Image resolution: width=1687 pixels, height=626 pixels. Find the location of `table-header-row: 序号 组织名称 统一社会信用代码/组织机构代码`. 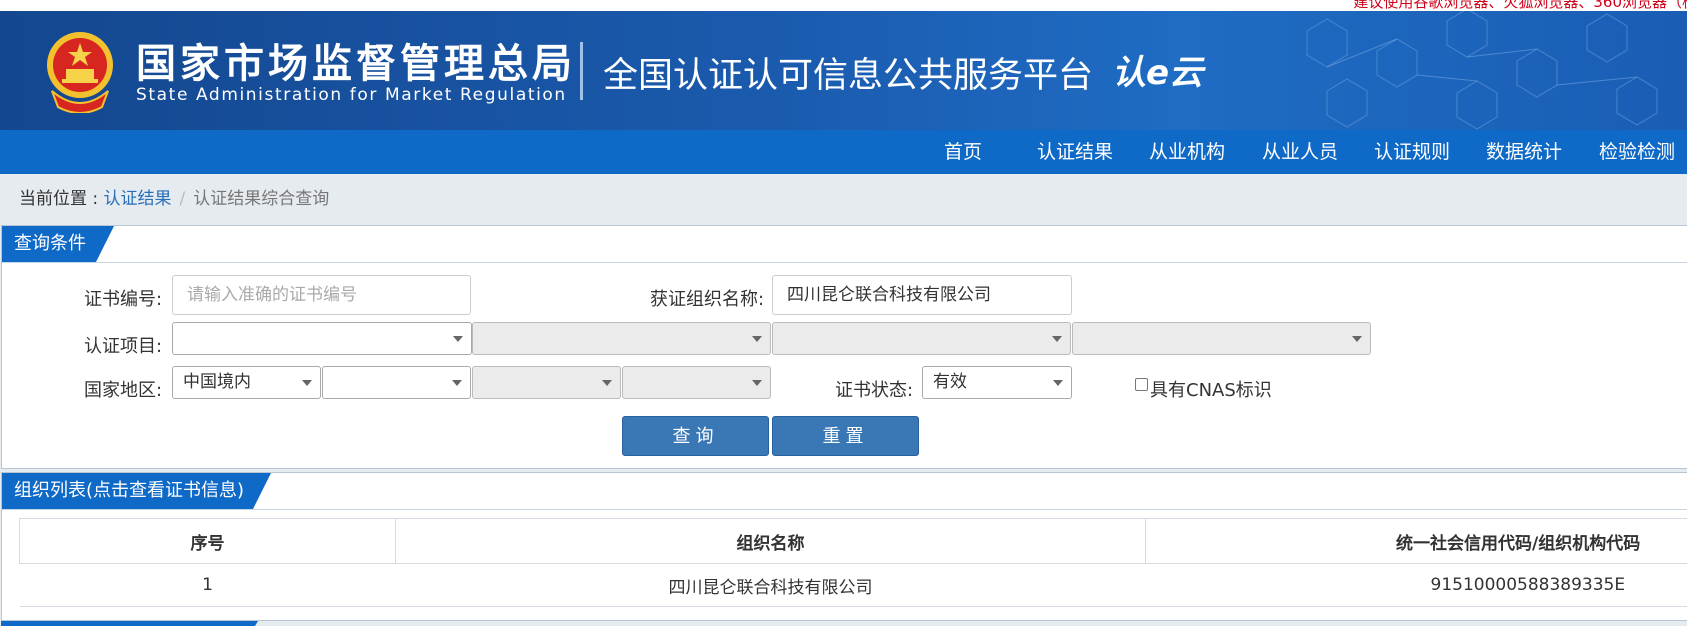

table-header-row: 序号 组织名称 统一社会信用代码/组织机构代码 is located at coordinates (853, 541).